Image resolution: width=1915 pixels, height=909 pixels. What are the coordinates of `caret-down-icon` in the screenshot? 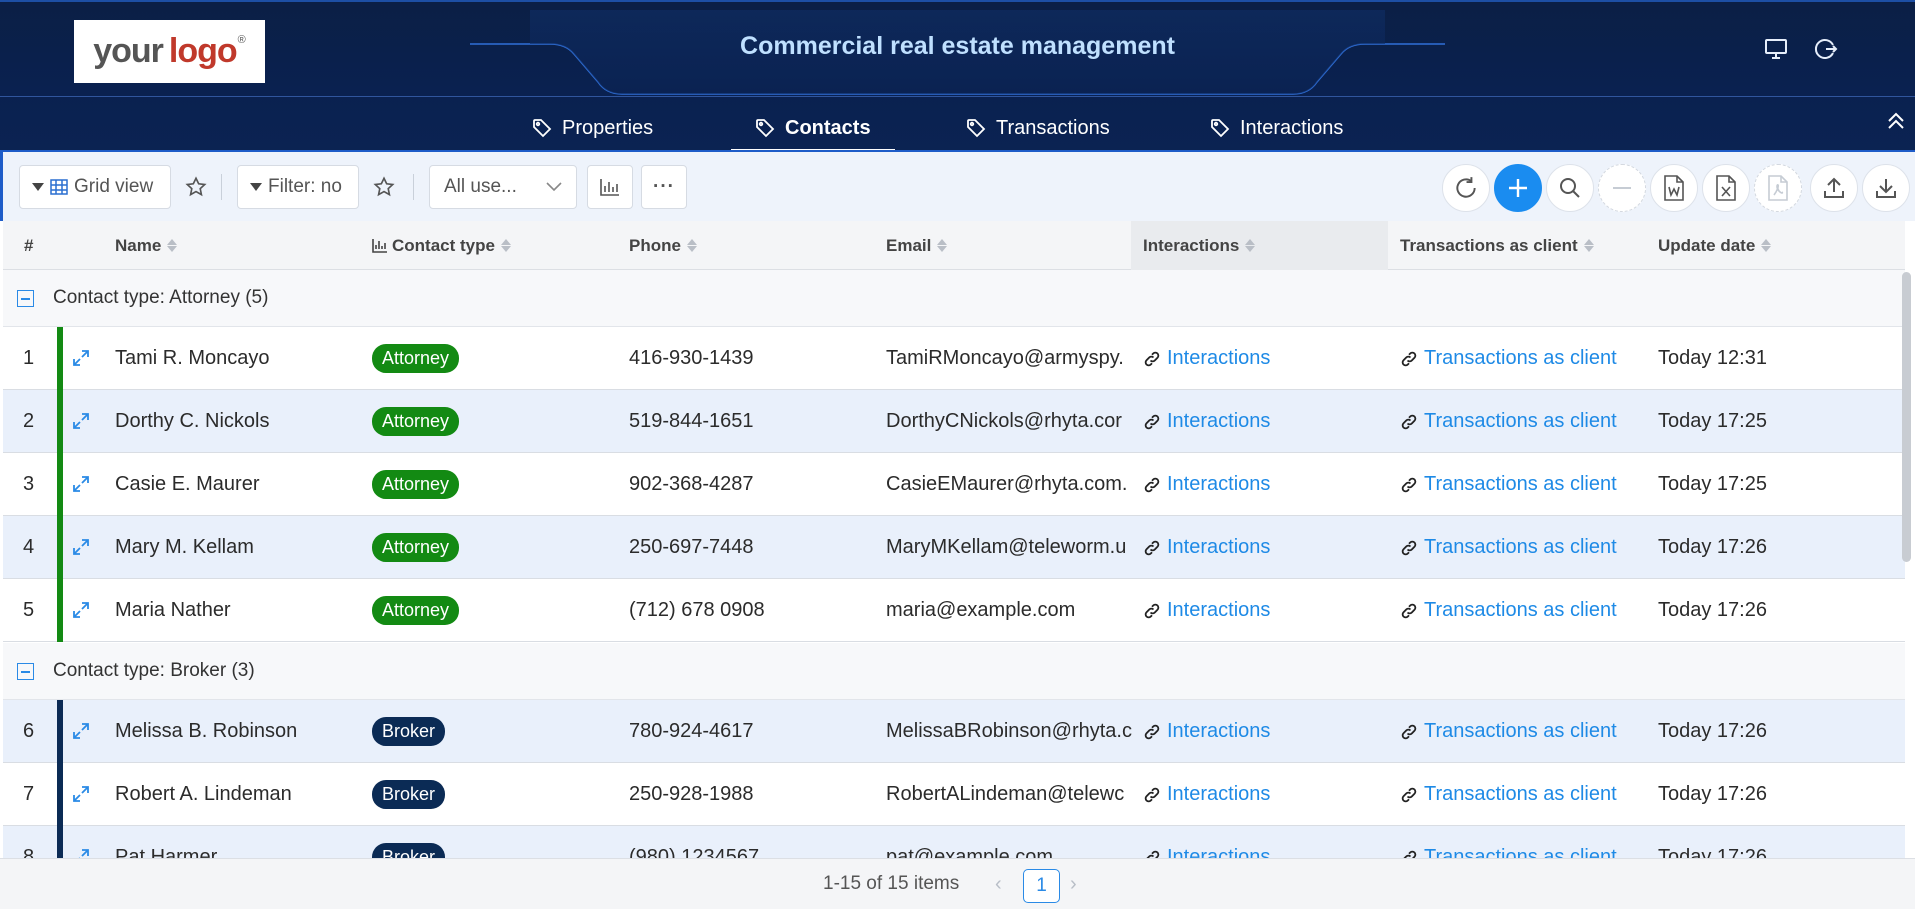 It's located at (38, 187).